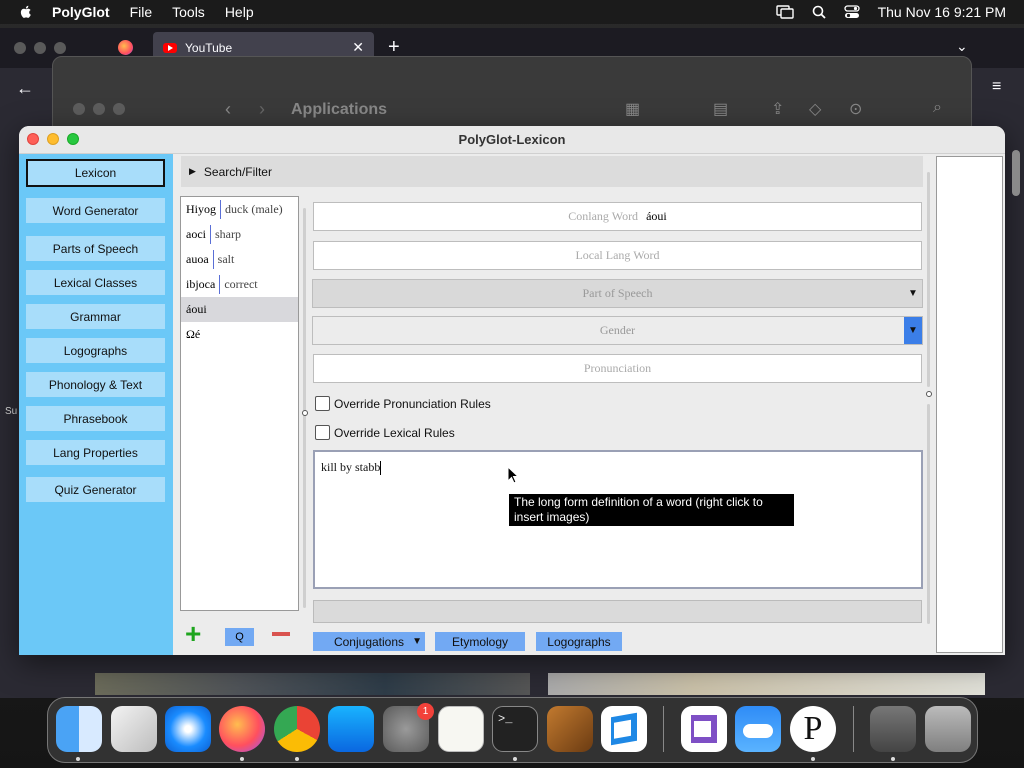 The image size is (1024, 768). What do you see at coordinates (134, 729) in the screenshot?
I see `launchpad-icon` at bounding box center [134, 729].